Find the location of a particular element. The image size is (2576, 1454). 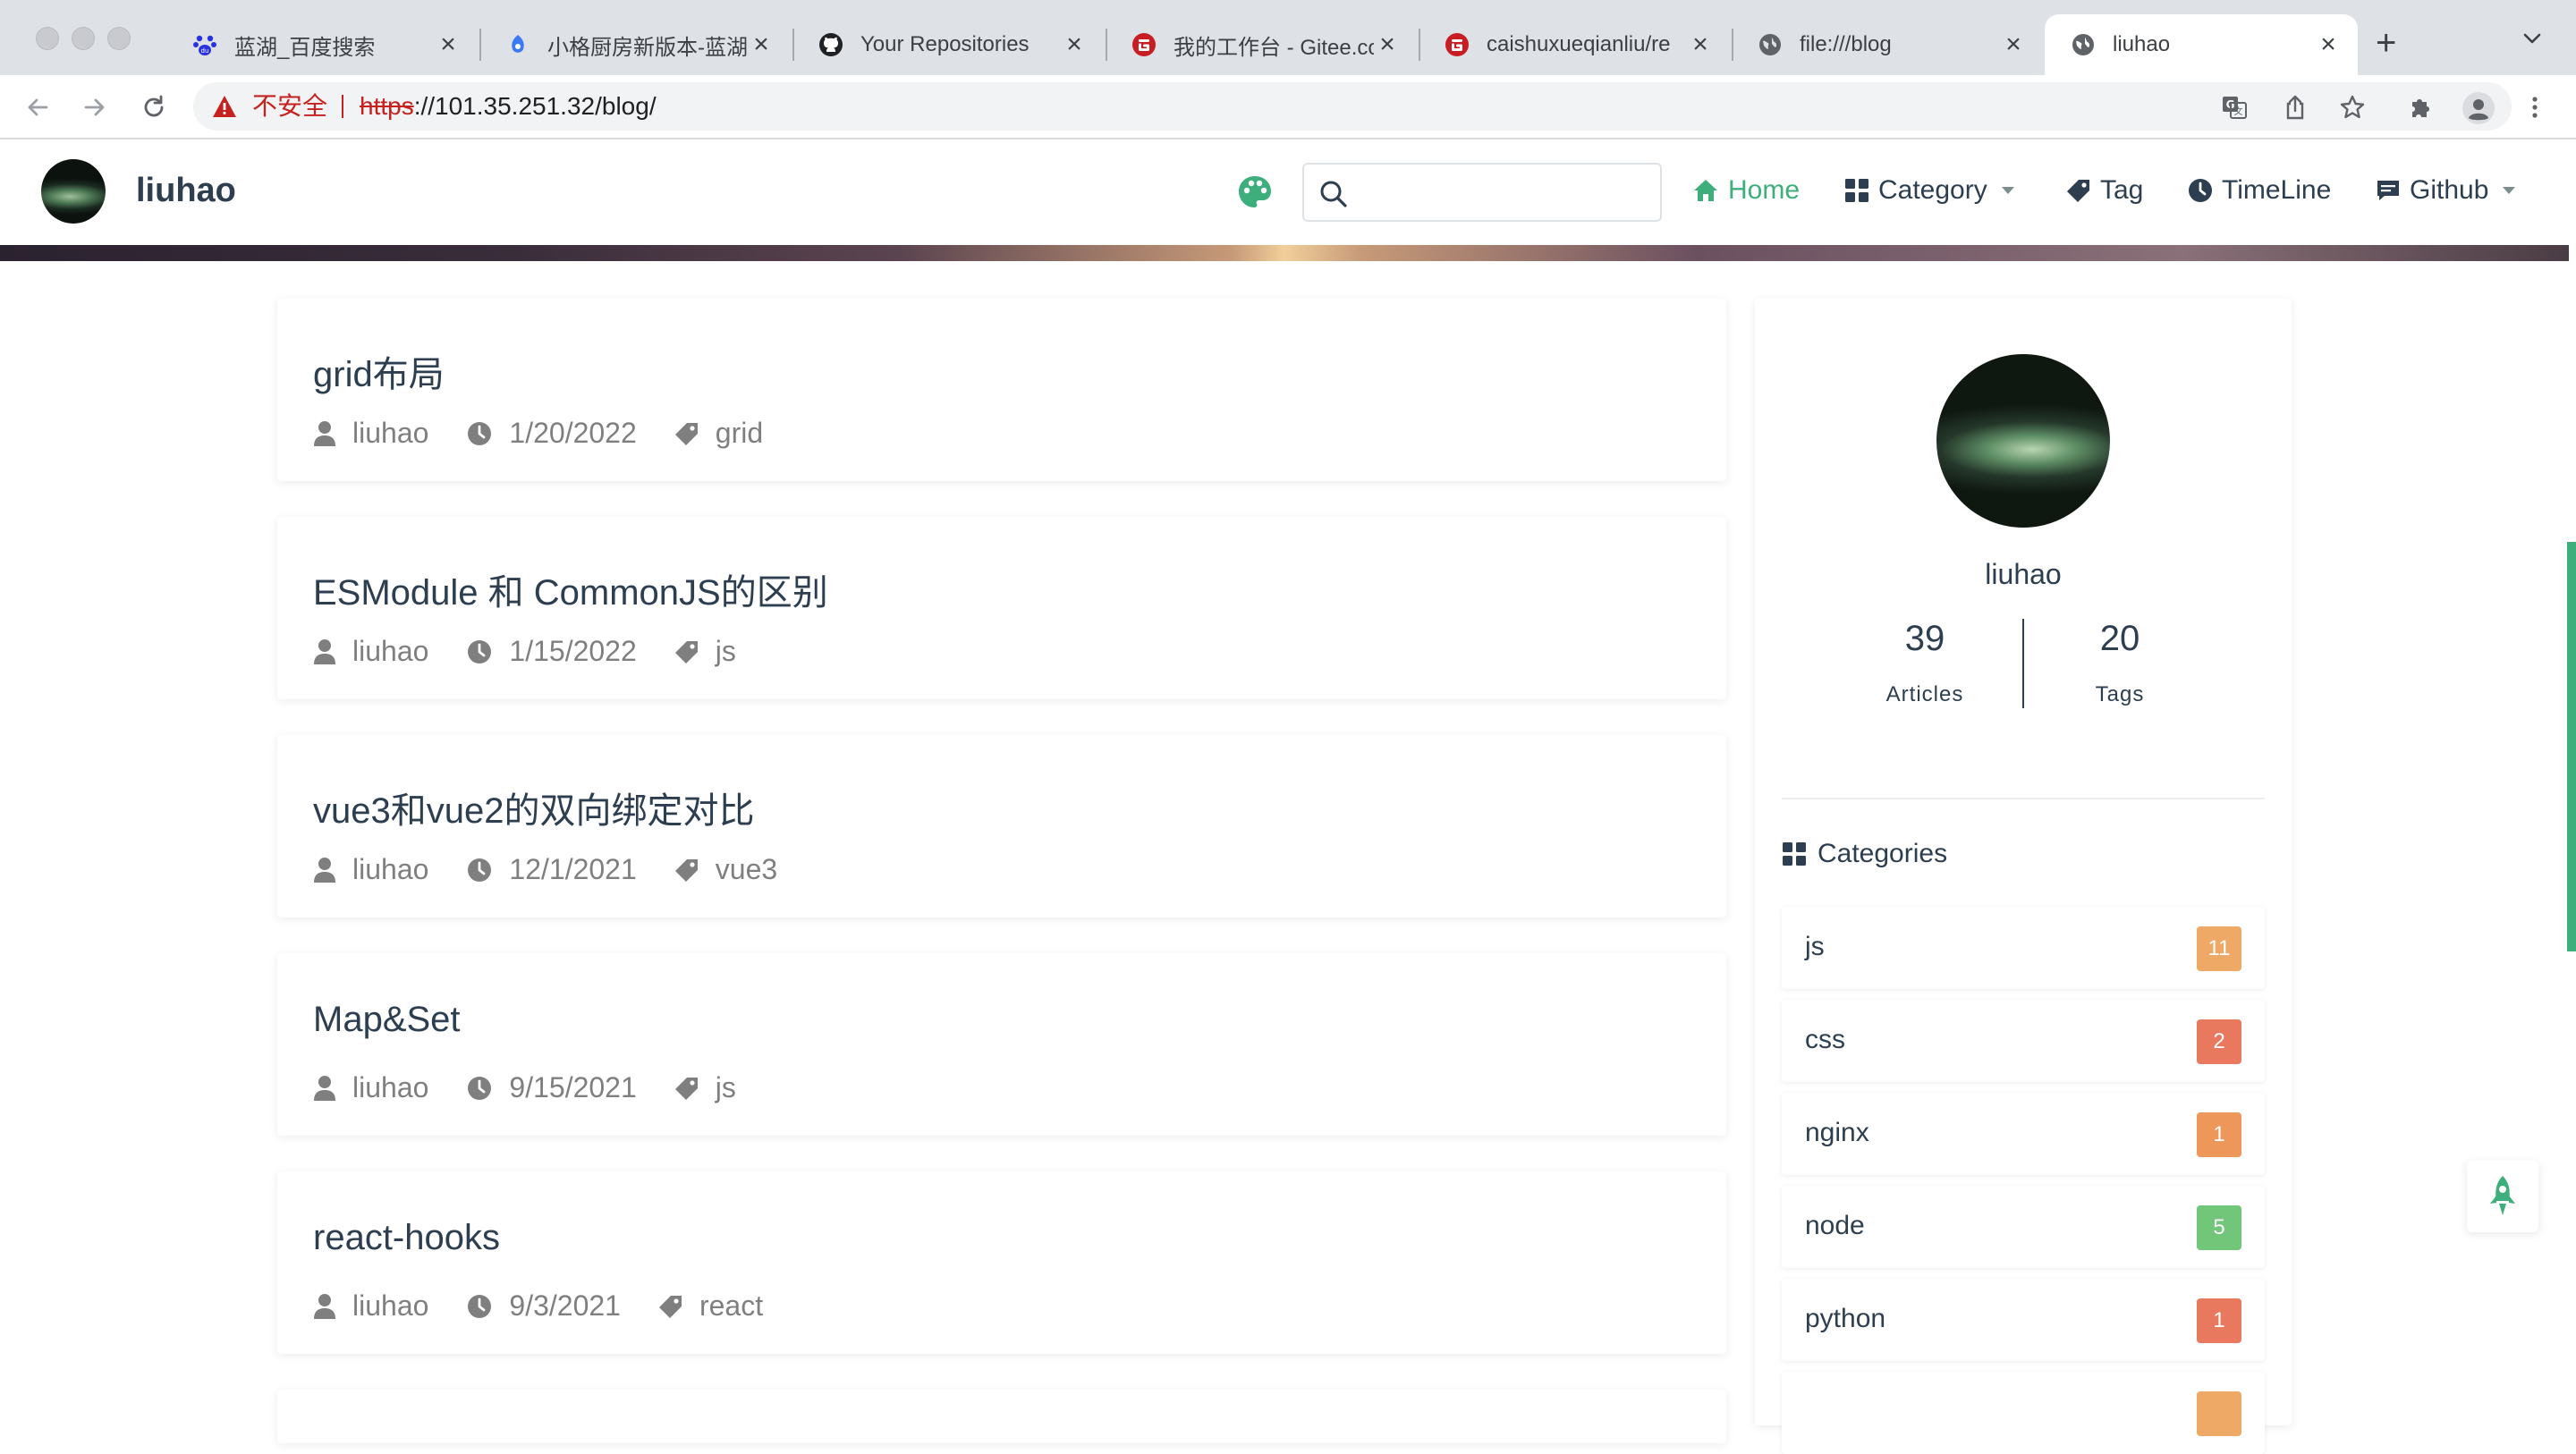

category-count-badge: 1 is located at coordinates (2219, 1135).